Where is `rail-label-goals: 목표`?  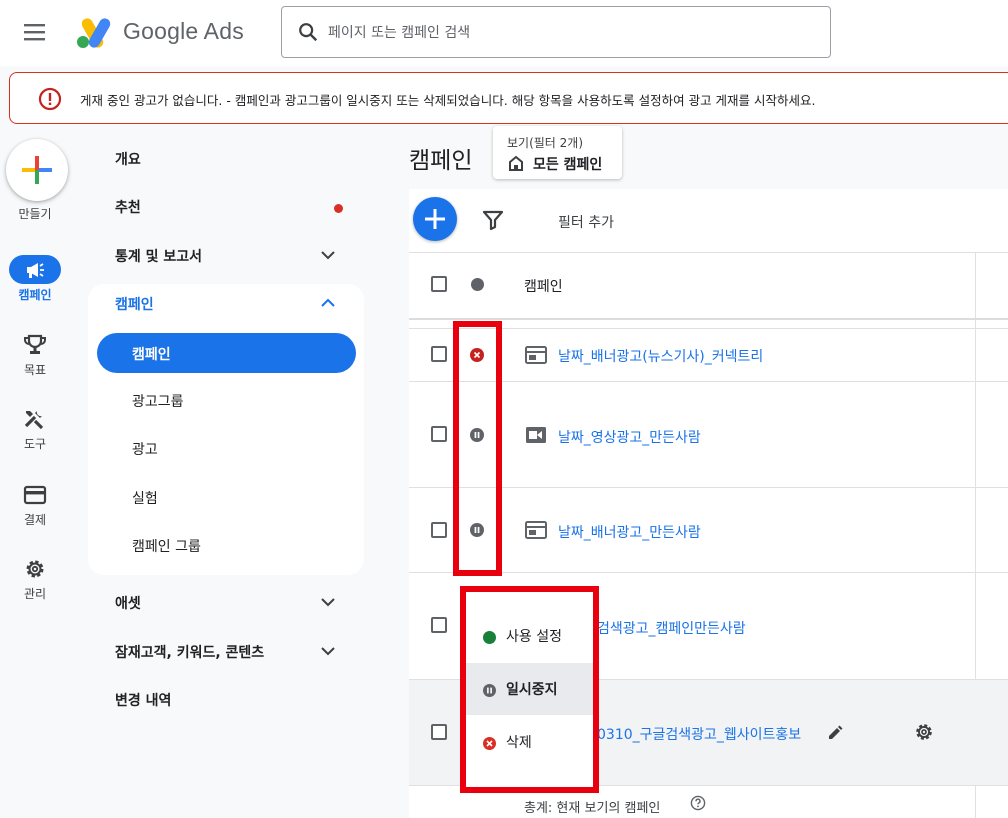 rail-label-goals: 목표 is located at coordinates (35, 370).